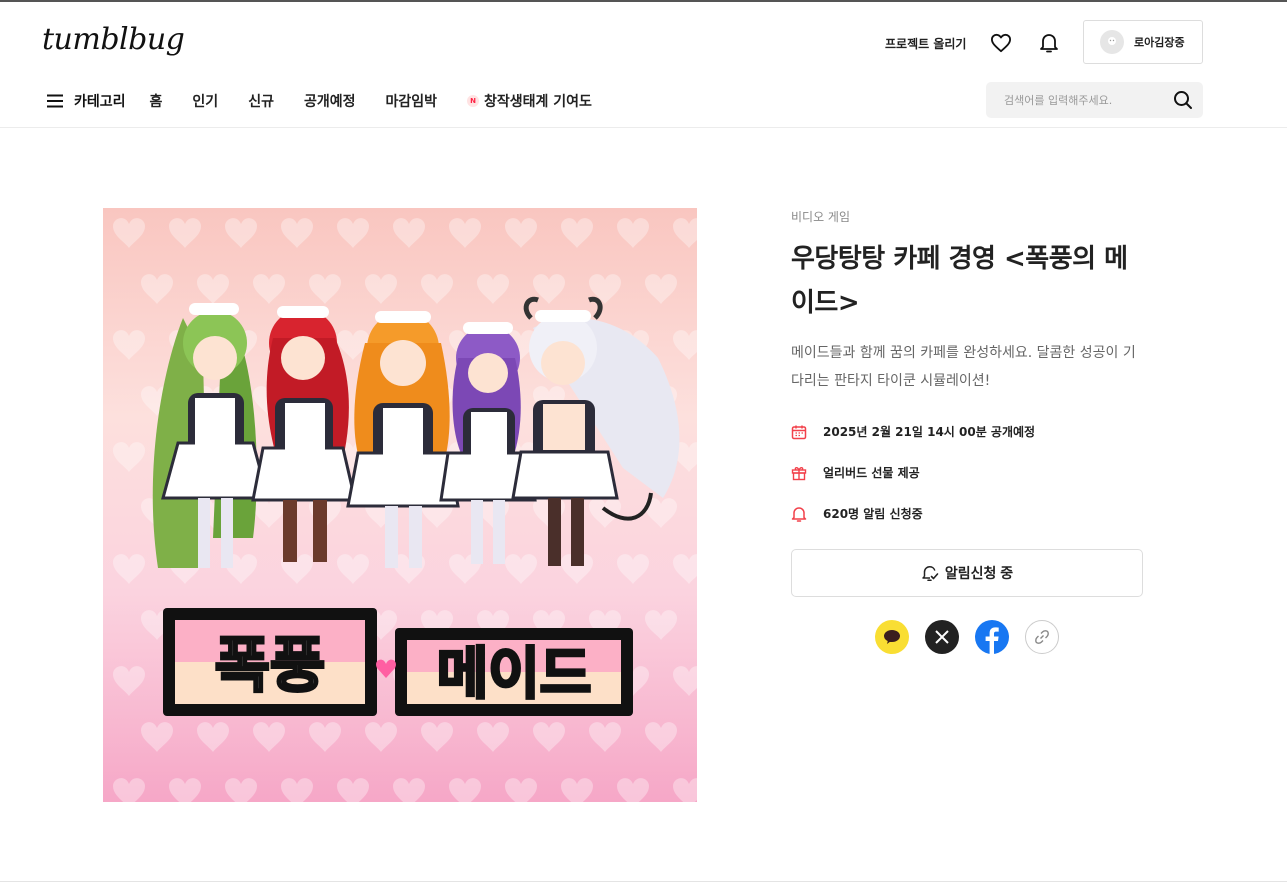  What do you see at coordinates (871, 473) in the screenshot?
I see `gift-text: 얼리버드 선물 제공` at bounding box center [871, 473].